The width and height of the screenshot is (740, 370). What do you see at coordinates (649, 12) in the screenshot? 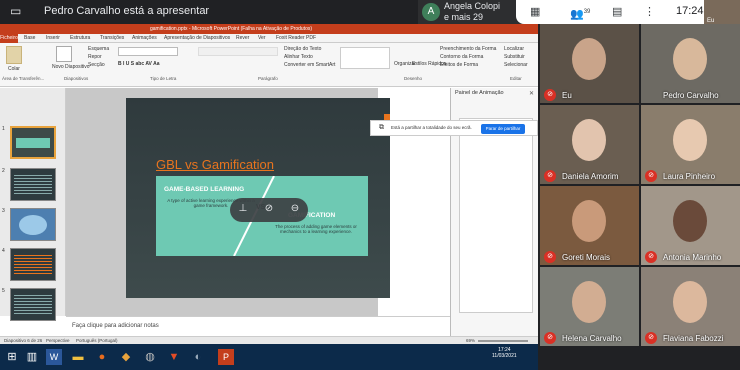
I see `activities-icon: ⋮` at bounding box center [649, 12].